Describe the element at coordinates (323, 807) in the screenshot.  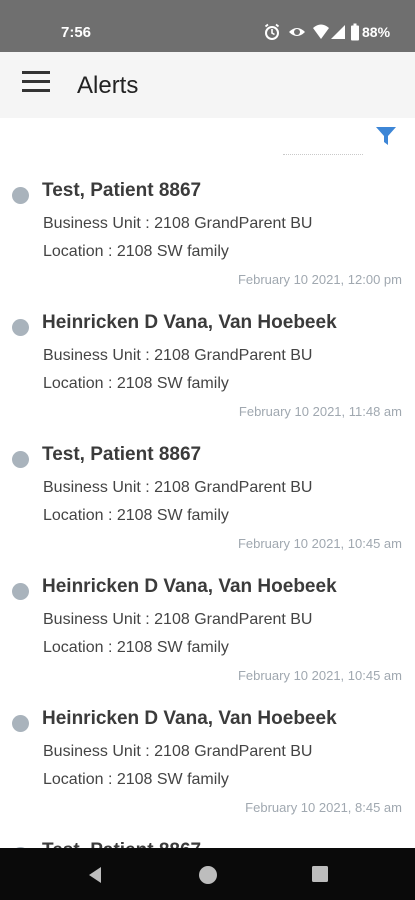
I see `alert-timestamp: February 10 2021, 8:45 am` at that location.